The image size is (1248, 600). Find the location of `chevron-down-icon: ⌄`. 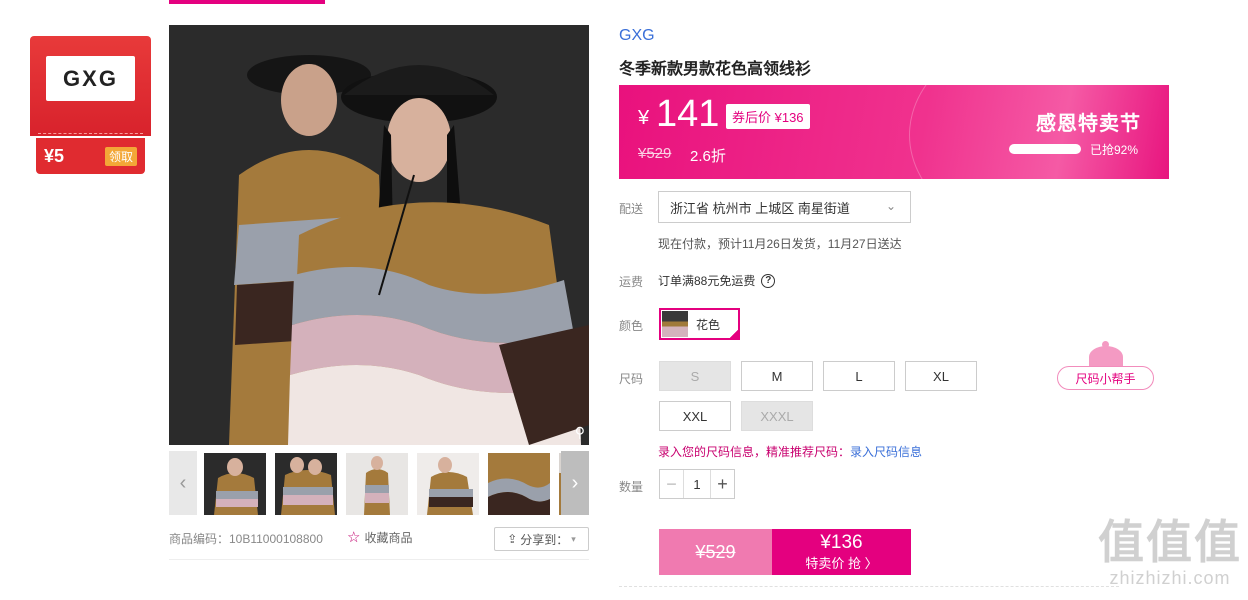

chevron-down-icon: ⌄ is located at coordinates (890, 206).